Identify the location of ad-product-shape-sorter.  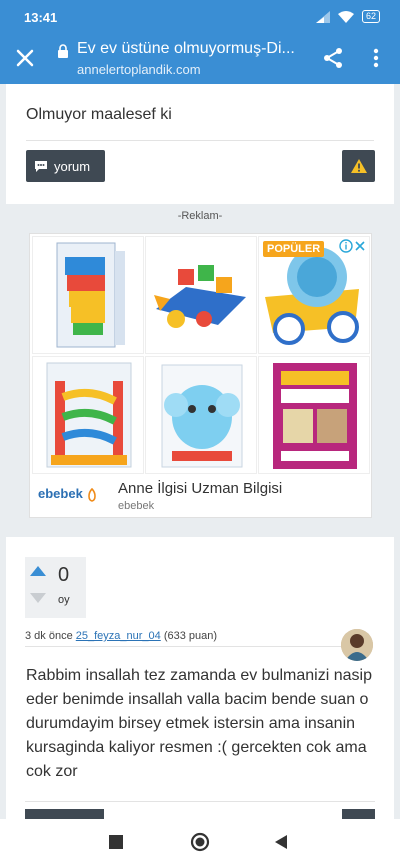
(201, 295).